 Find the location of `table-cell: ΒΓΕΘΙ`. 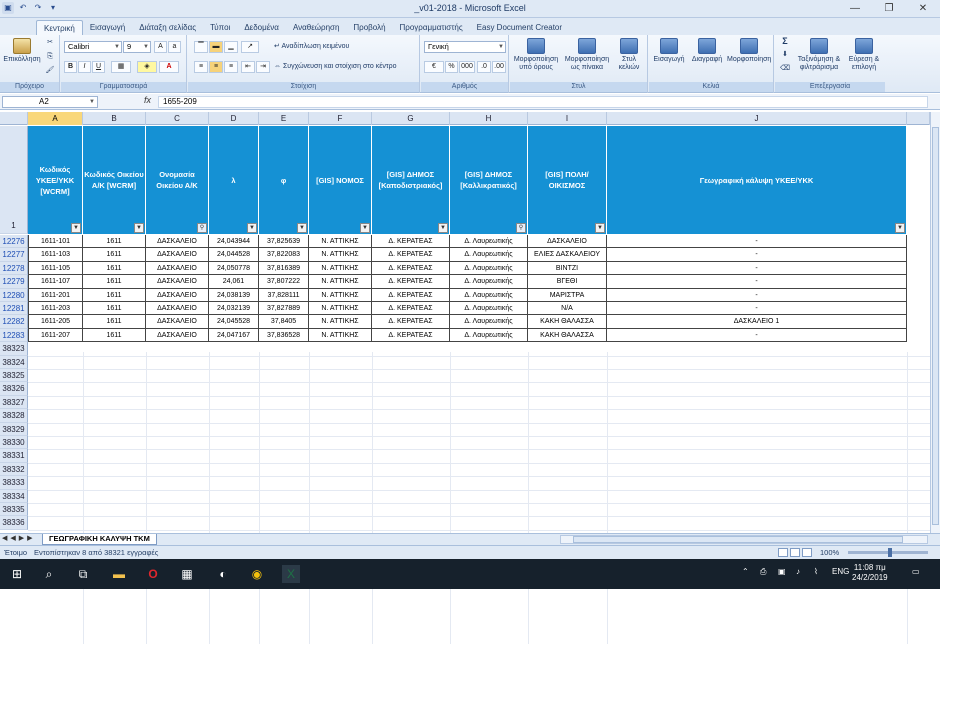

table-cell: ΒΓΕΘΙ is located at coordinates (567, 282).